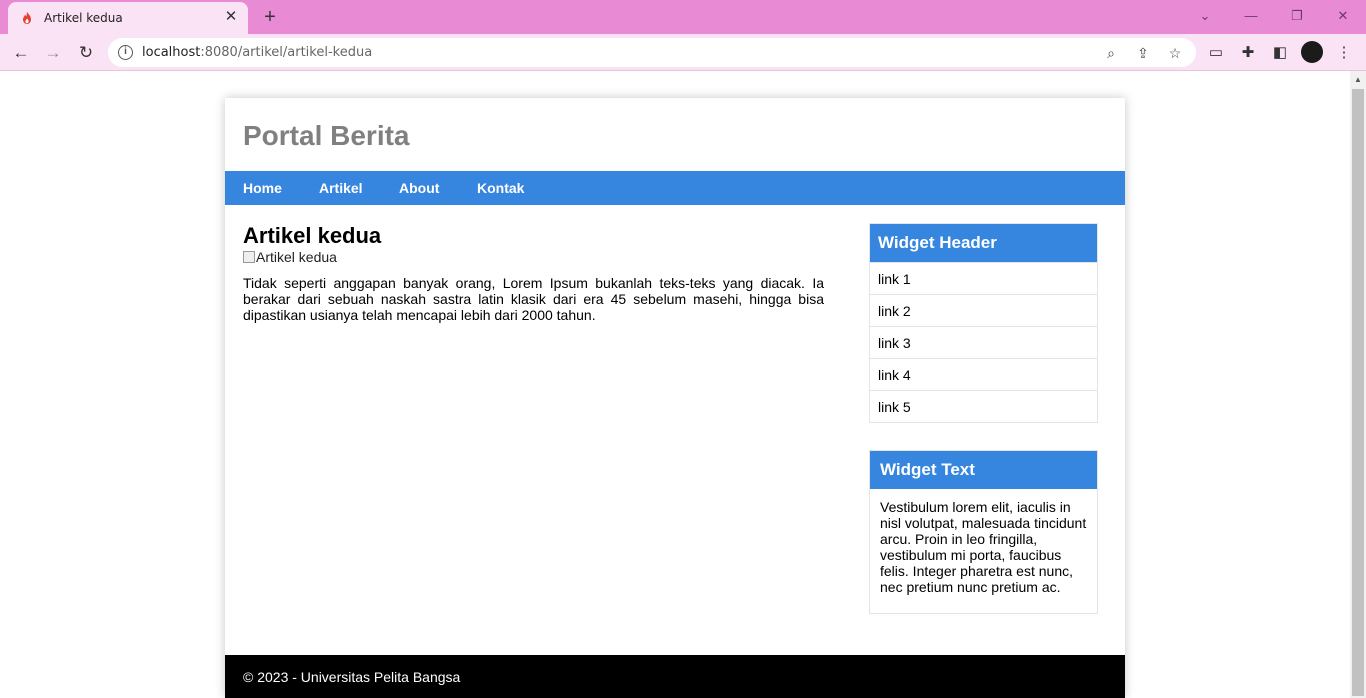  What do you see at coordinates (1175, 53) in the screenshot?
I see `bookmark-star-icon: ☆` at bounding box center [1175, 53].